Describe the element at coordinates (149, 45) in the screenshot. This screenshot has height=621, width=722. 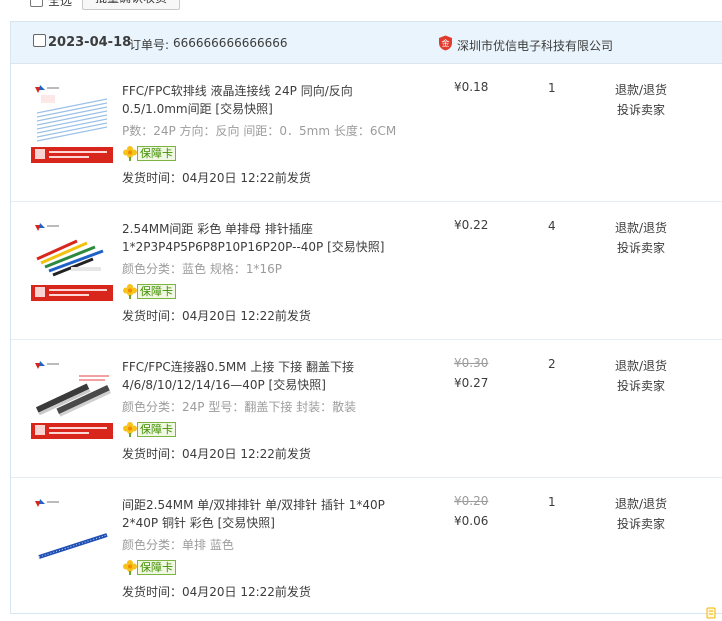
I see `order-number-label: 订单号:` at that location.